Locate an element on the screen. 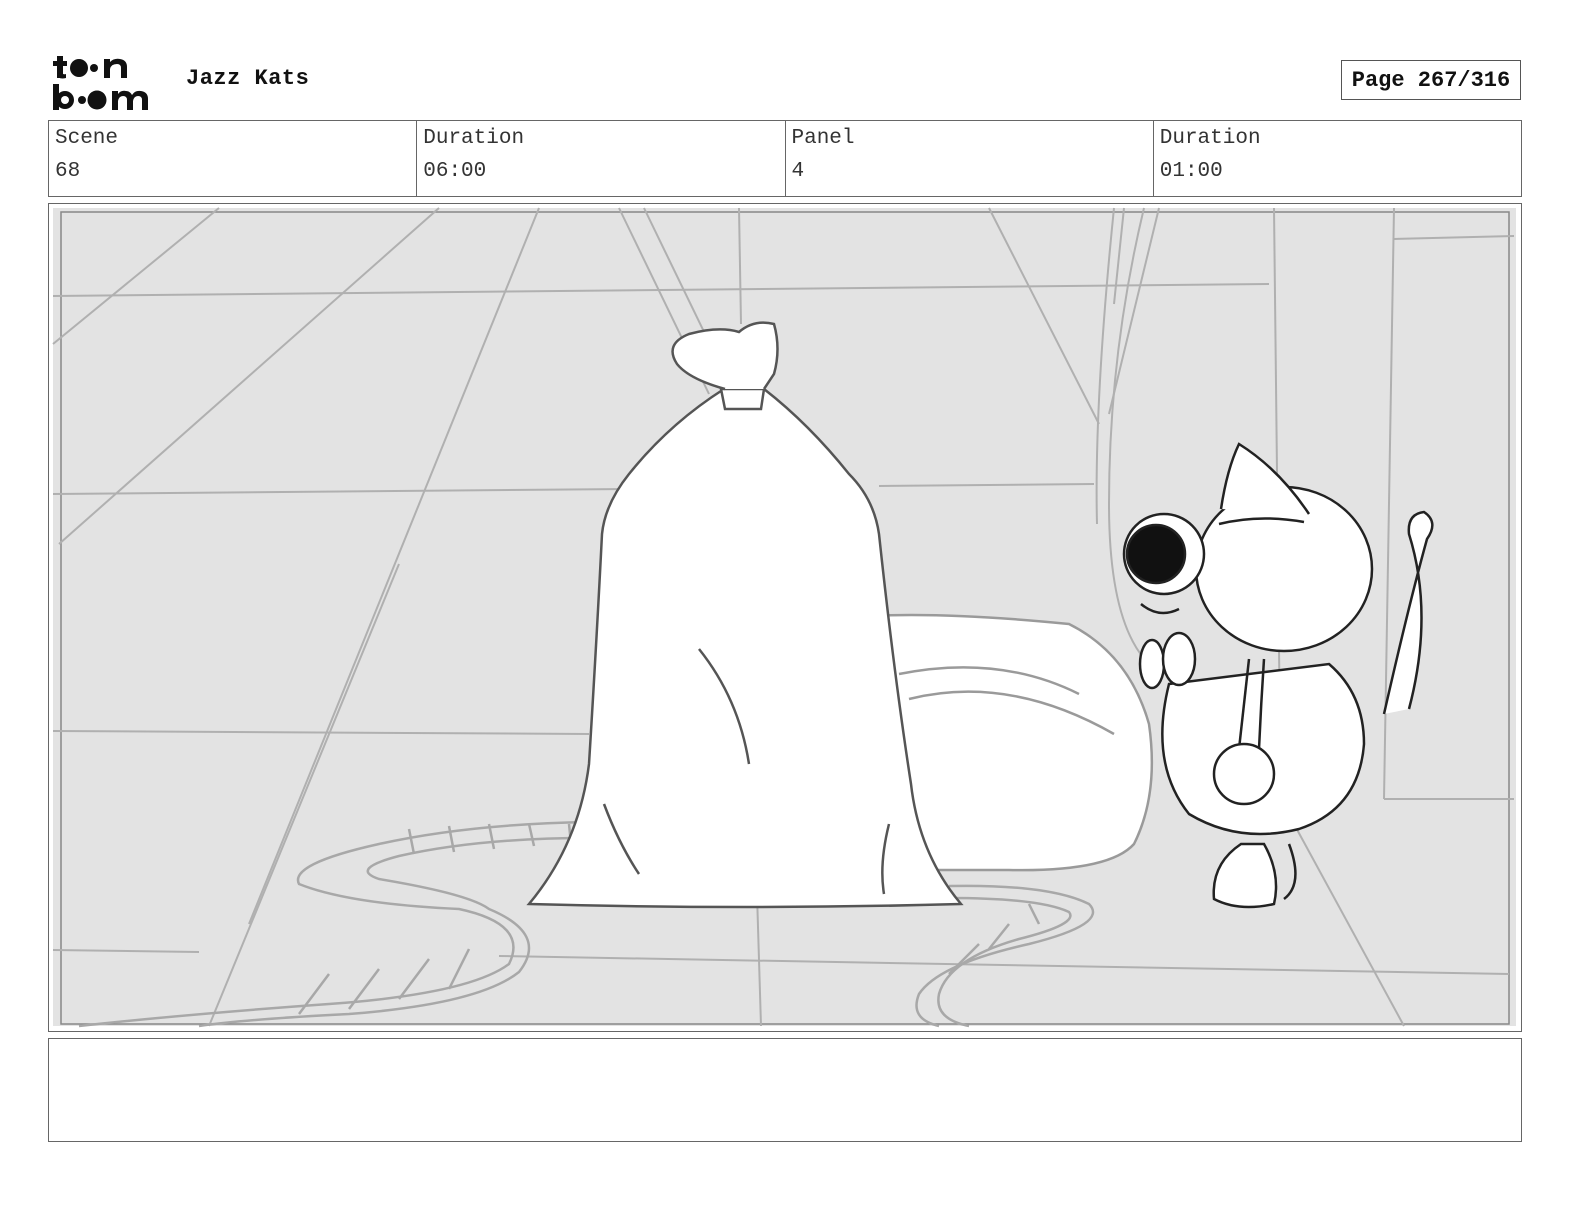 The width and height of the screenshot is (1584, 1224). scene-value: 68 is located at coordinates (68, 171).